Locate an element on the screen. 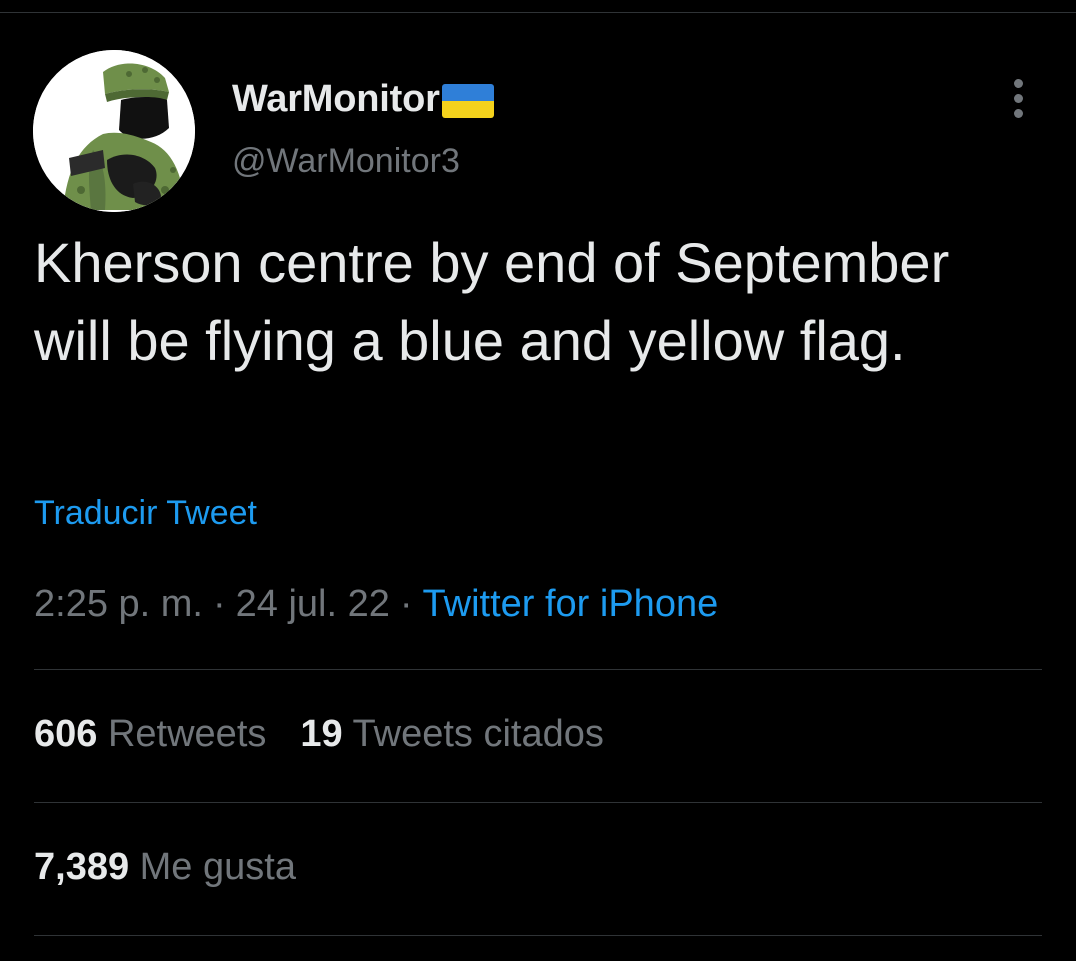 The height and width of the screenshot is (961, 1076). quote-tweets-stat: 19 Tweets citados is located at coordinates (452, 734).